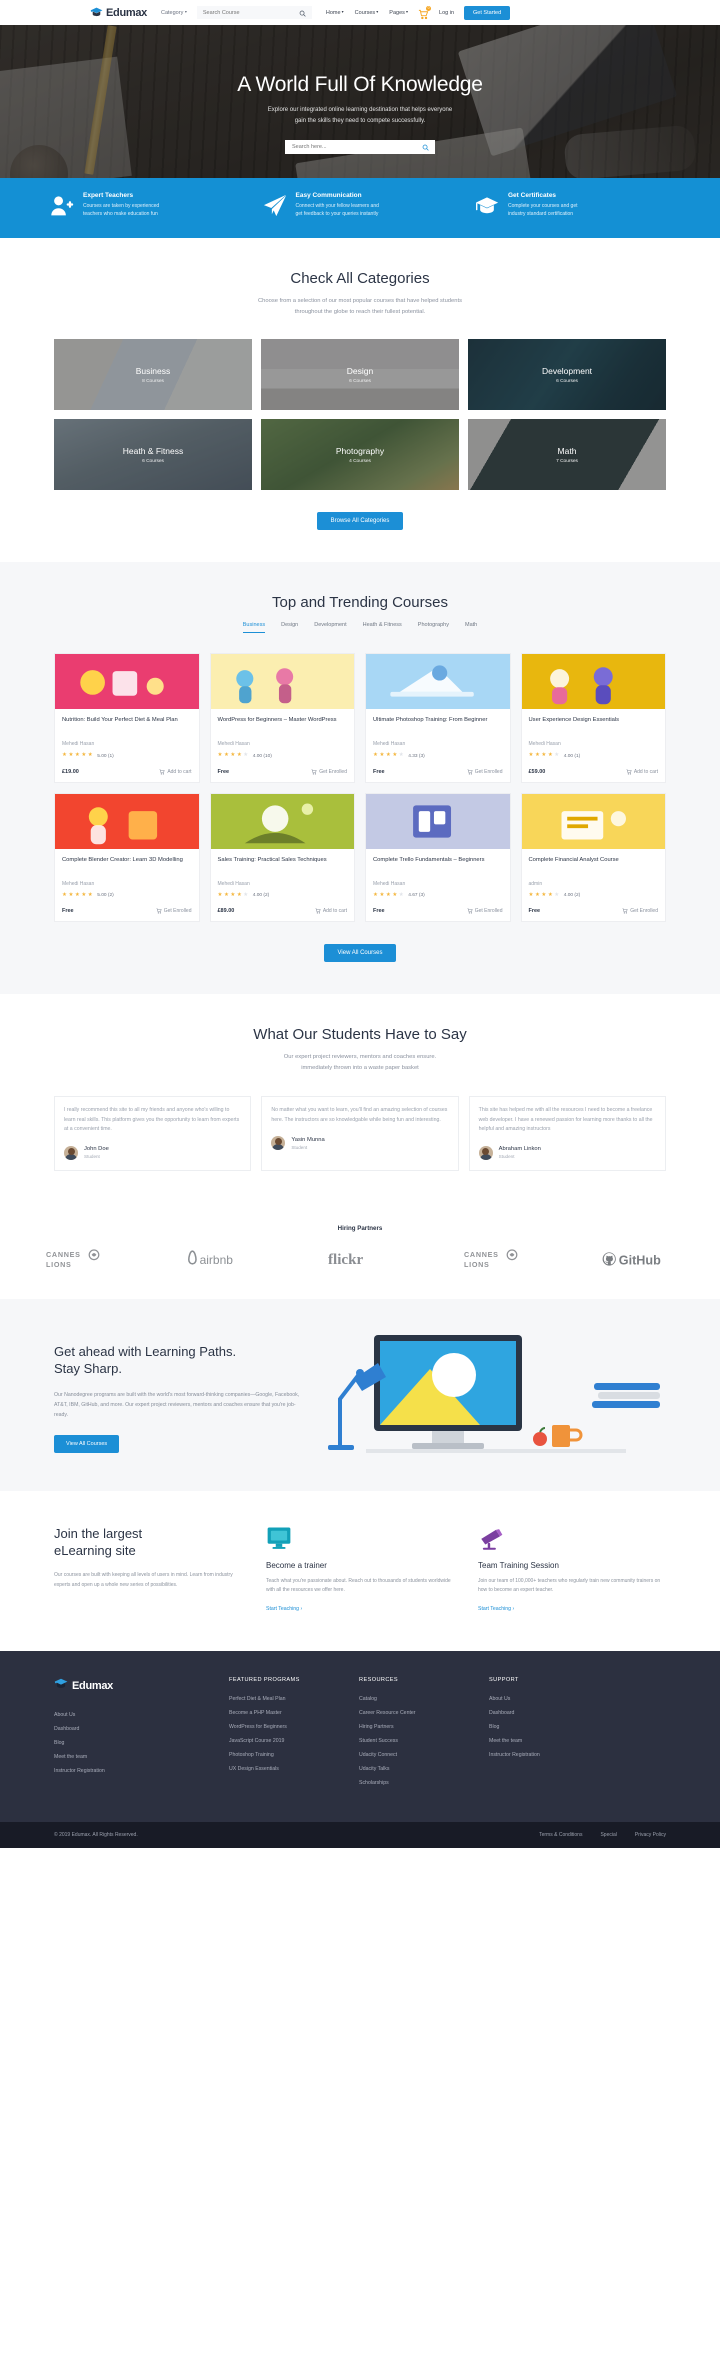 The image size is (720, 2375). Describe the element at coordinates (554, 1741) in the screenshot. I see `footer-link: Meet the team` at that location.